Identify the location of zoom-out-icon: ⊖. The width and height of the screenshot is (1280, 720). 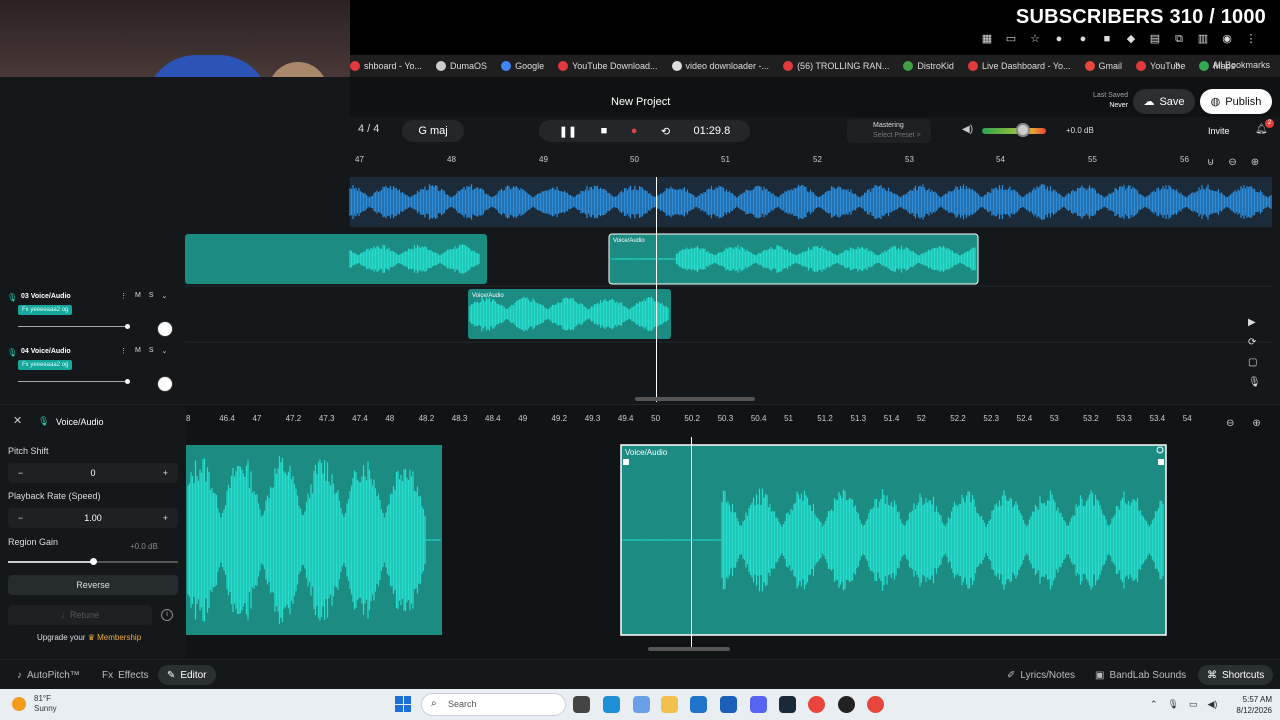
(1232, 162).